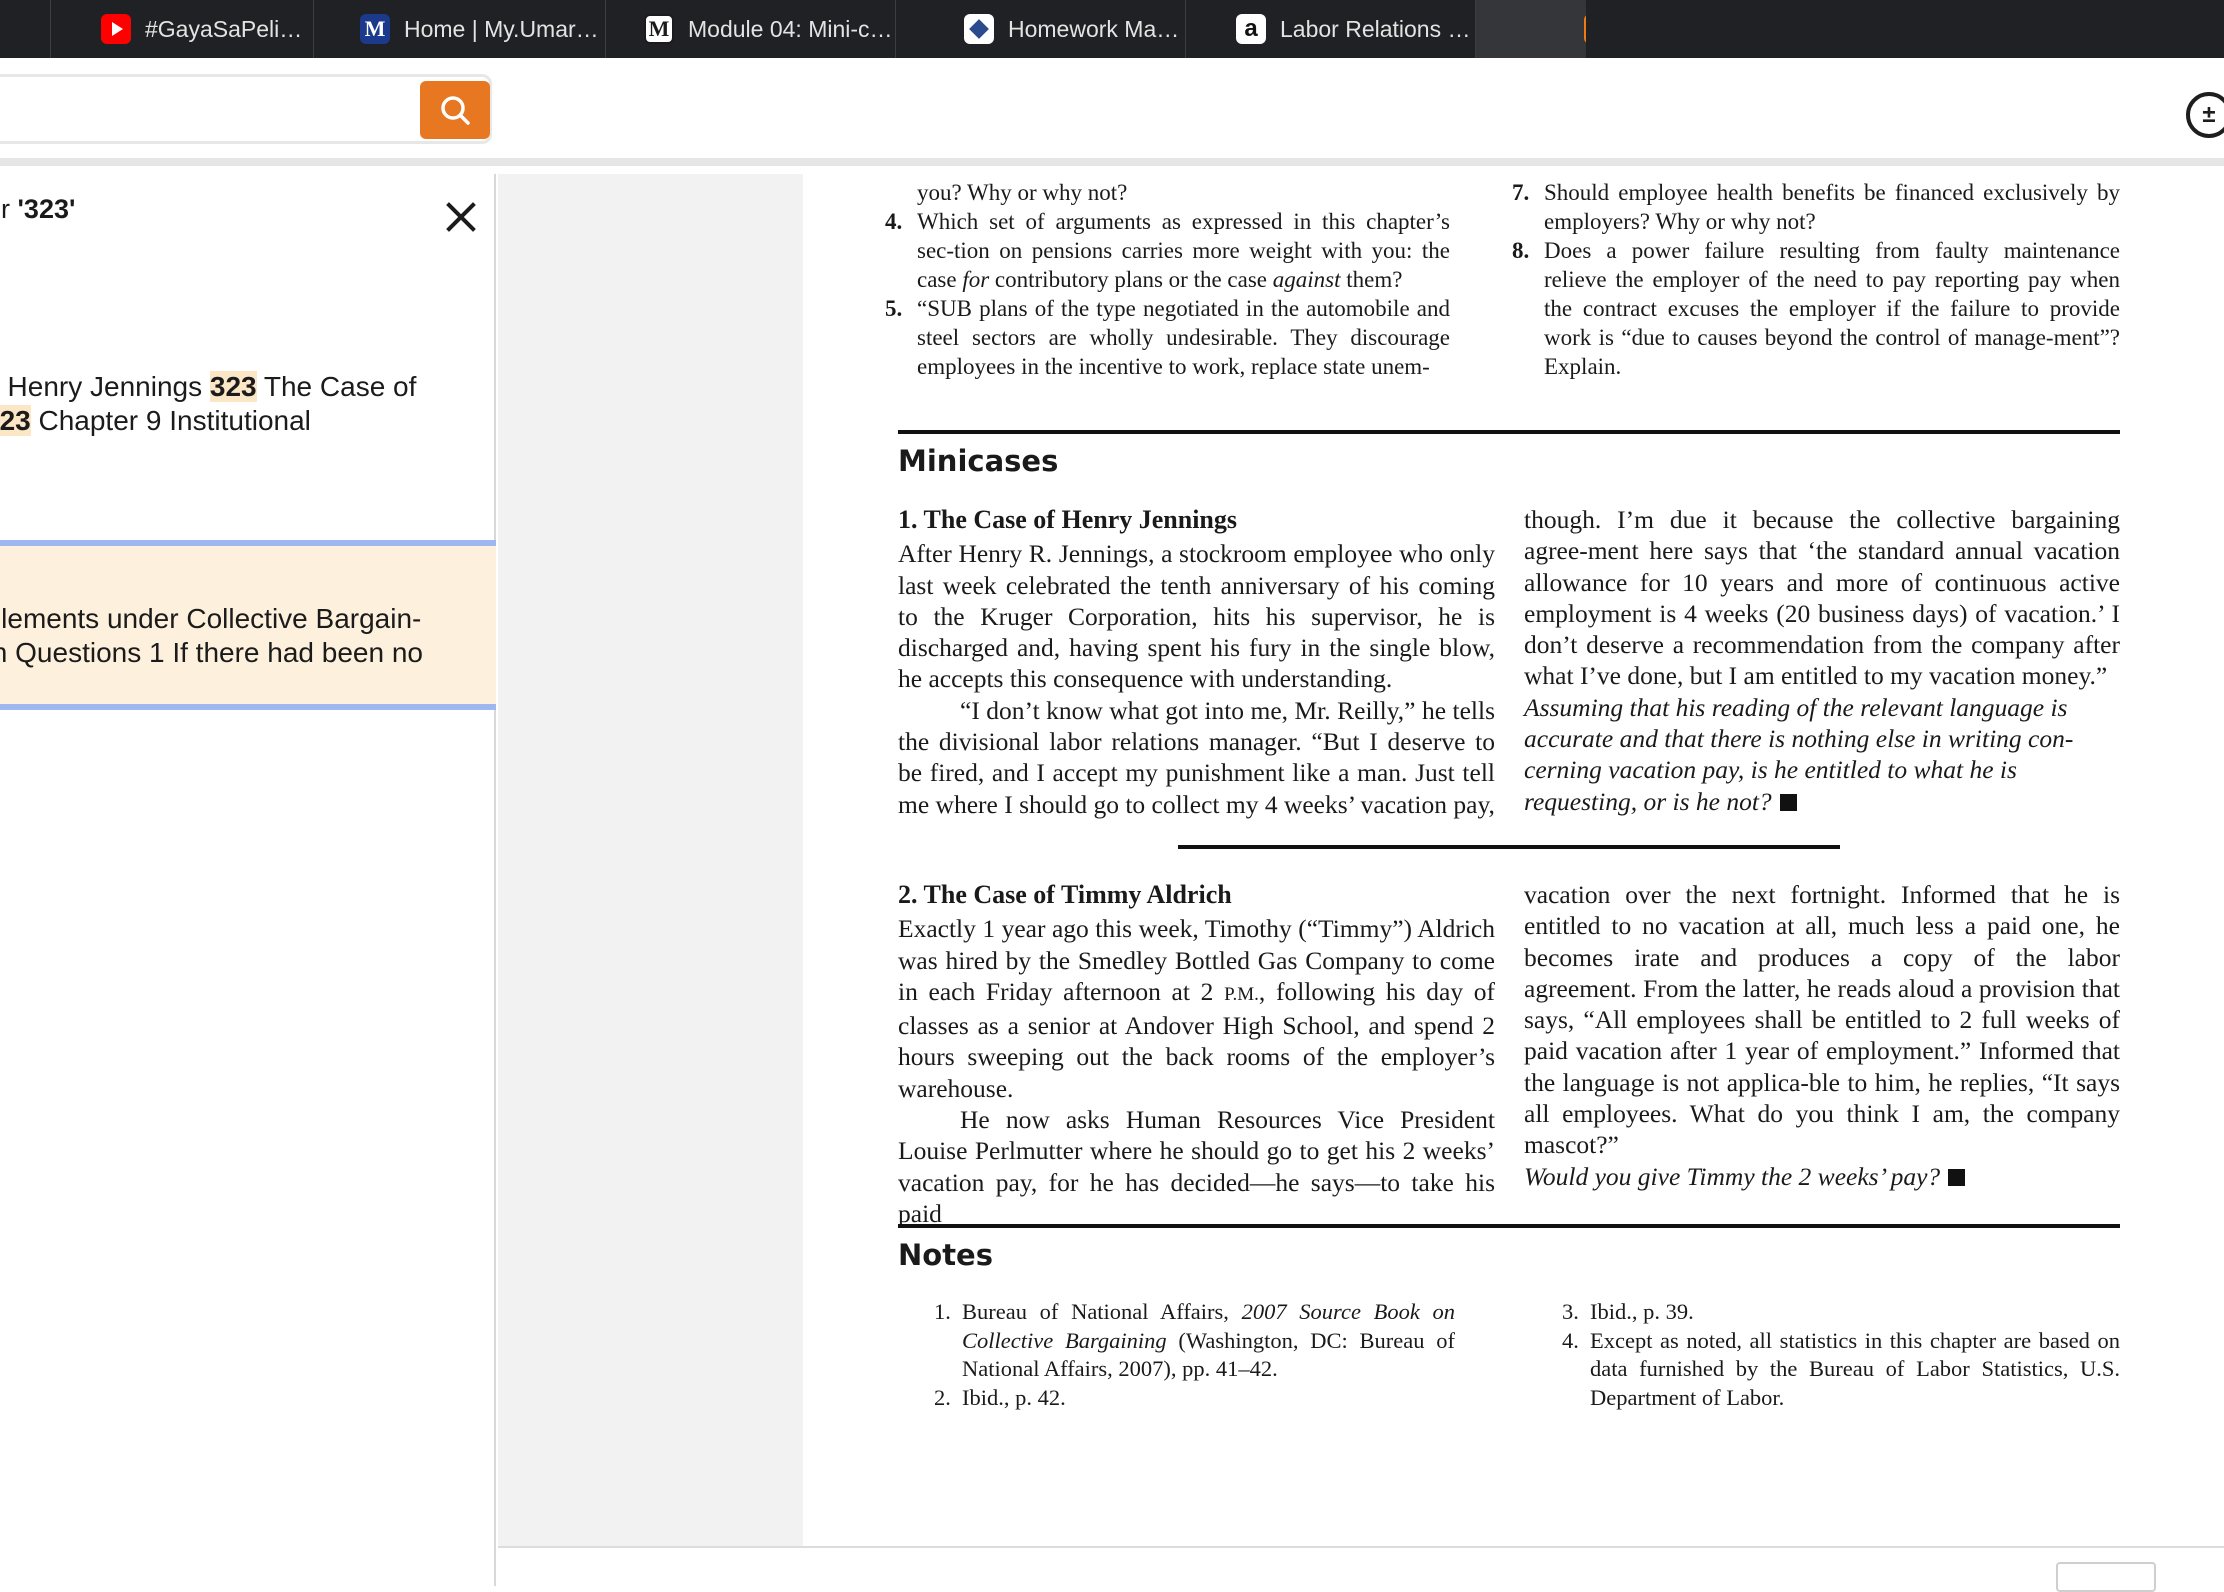  I want to click on viewer-bottom-bar, so click(1361, 1569).